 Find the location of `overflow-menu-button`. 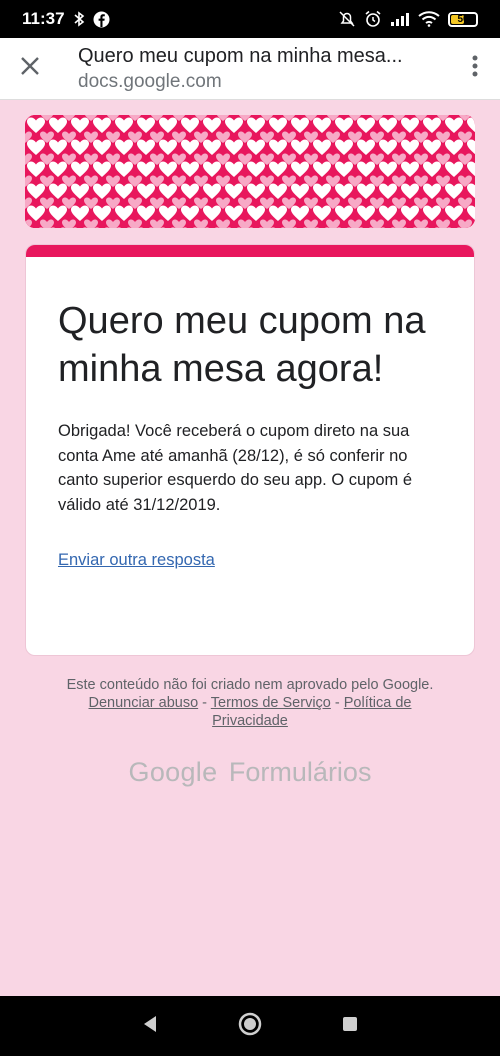

overflow-menu-button is located at coordinates (475, 69).